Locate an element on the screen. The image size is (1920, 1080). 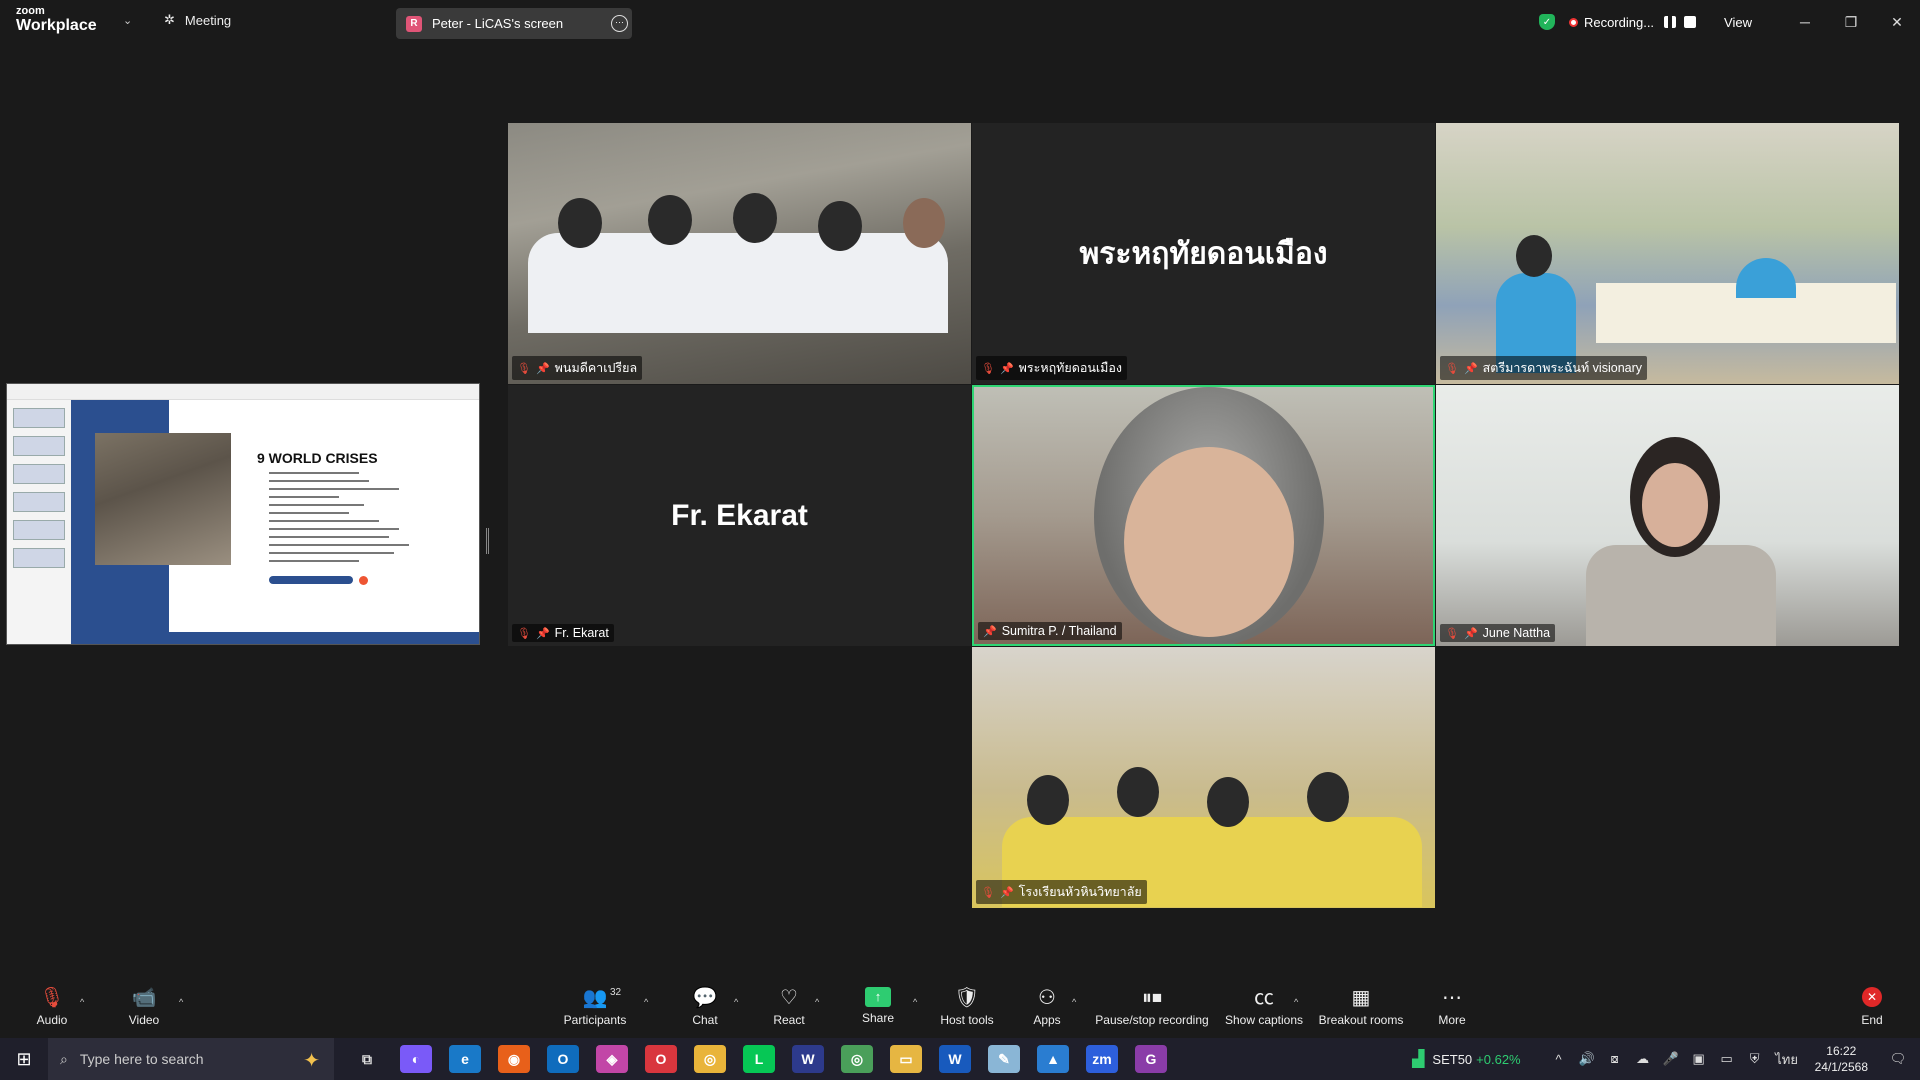
video-tile: 🎙 📌 โรงเรียนหัวหินวิทยาลัย is located at coordinates (1203, 777).